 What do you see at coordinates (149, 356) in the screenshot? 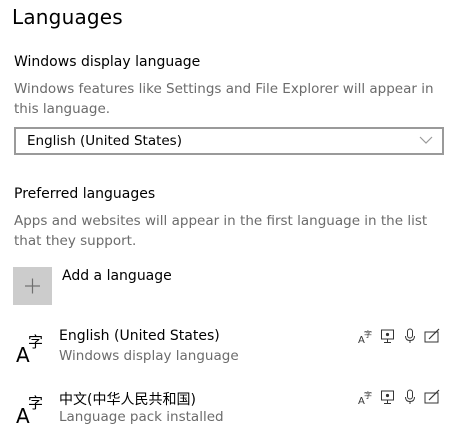
I see `language-status: Windows display language` at bounding box center [149, 356].